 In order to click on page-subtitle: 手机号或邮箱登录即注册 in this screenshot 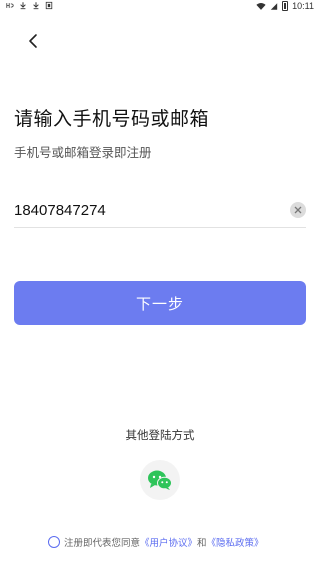, I will do `click(83, 152)`.